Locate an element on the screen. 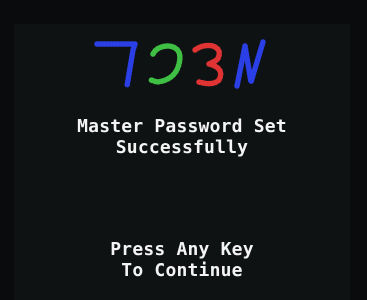 This screenshot has height=300, width=367. device-logo-icon is located at coordinates (180, 64).